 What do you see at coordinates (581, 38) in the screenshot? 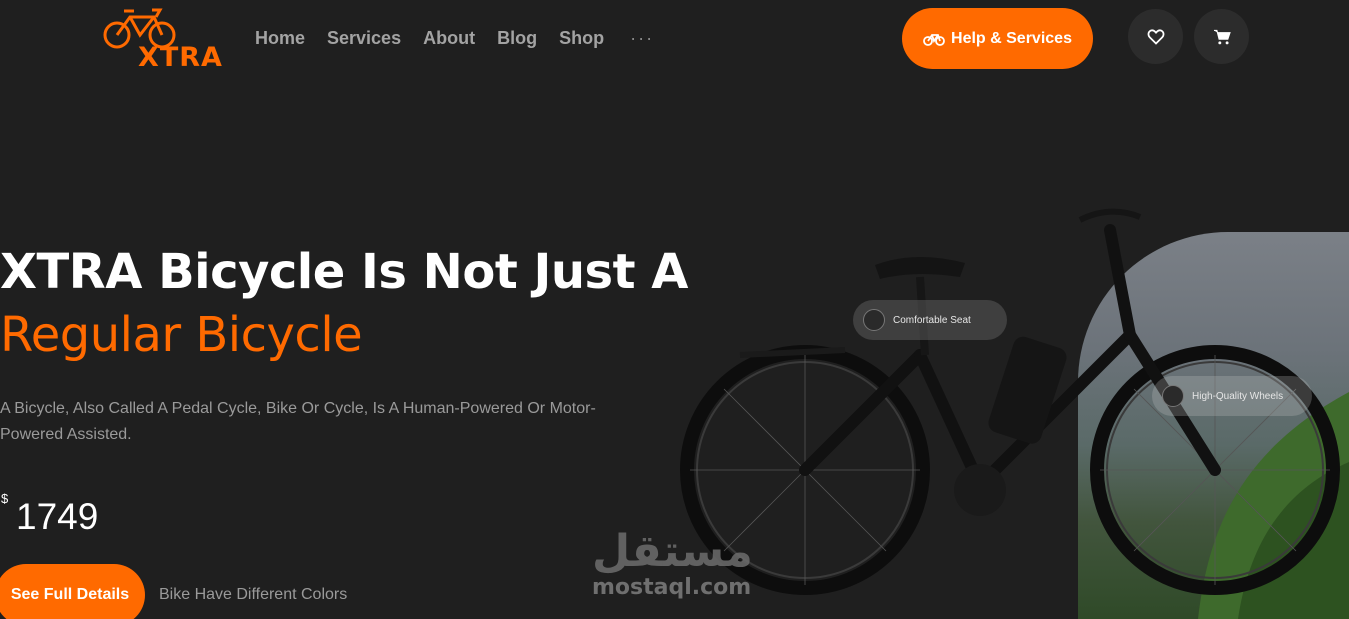
I see `nav-item-shop: Shop` at bounding box center [581, 38].